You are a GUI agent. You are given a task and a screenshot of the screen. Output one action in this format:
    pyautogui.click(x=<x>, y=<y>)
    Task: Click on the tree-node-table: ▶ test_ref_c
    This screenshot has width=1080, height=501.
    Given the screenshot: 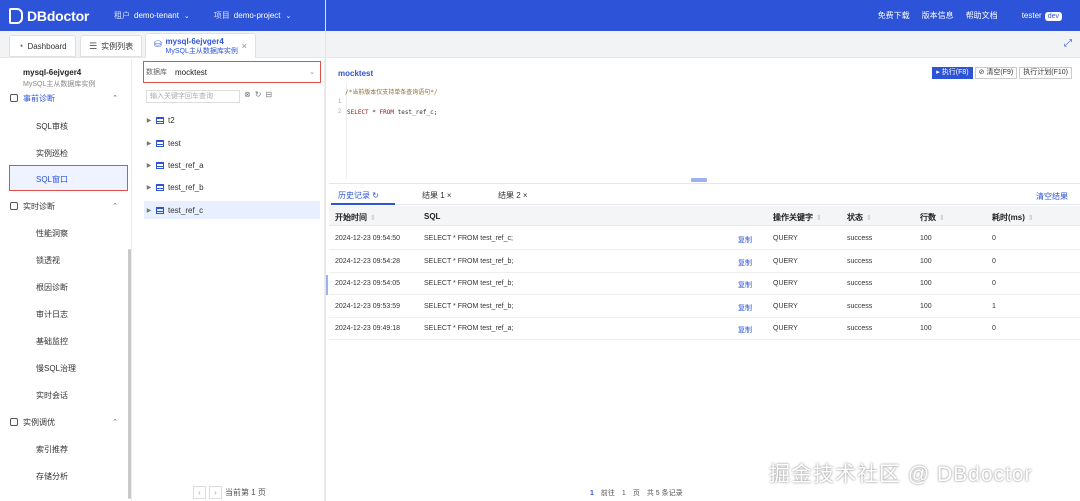 What is the action you would take?
    pyautogui.click(x=232, y=210)
    